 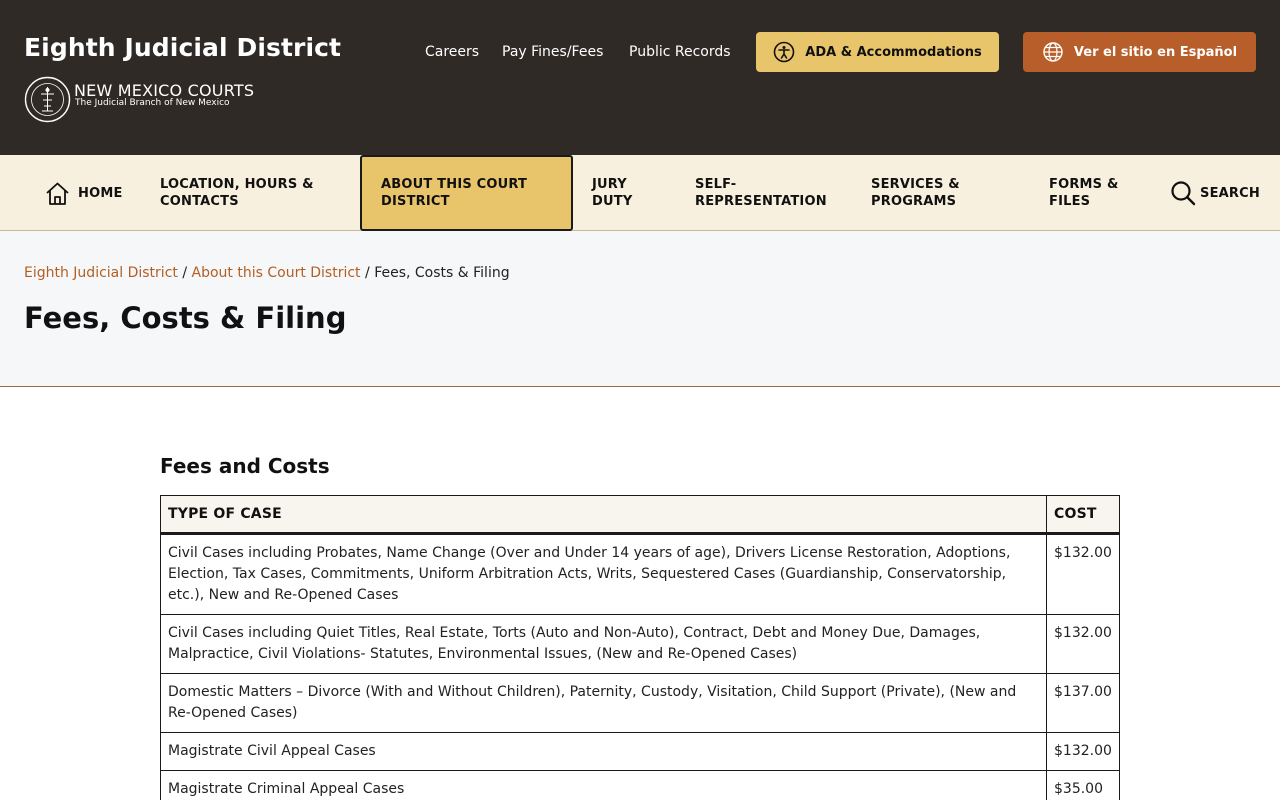 I want to click on careers-link: Careers, so click(x=452, y=52).